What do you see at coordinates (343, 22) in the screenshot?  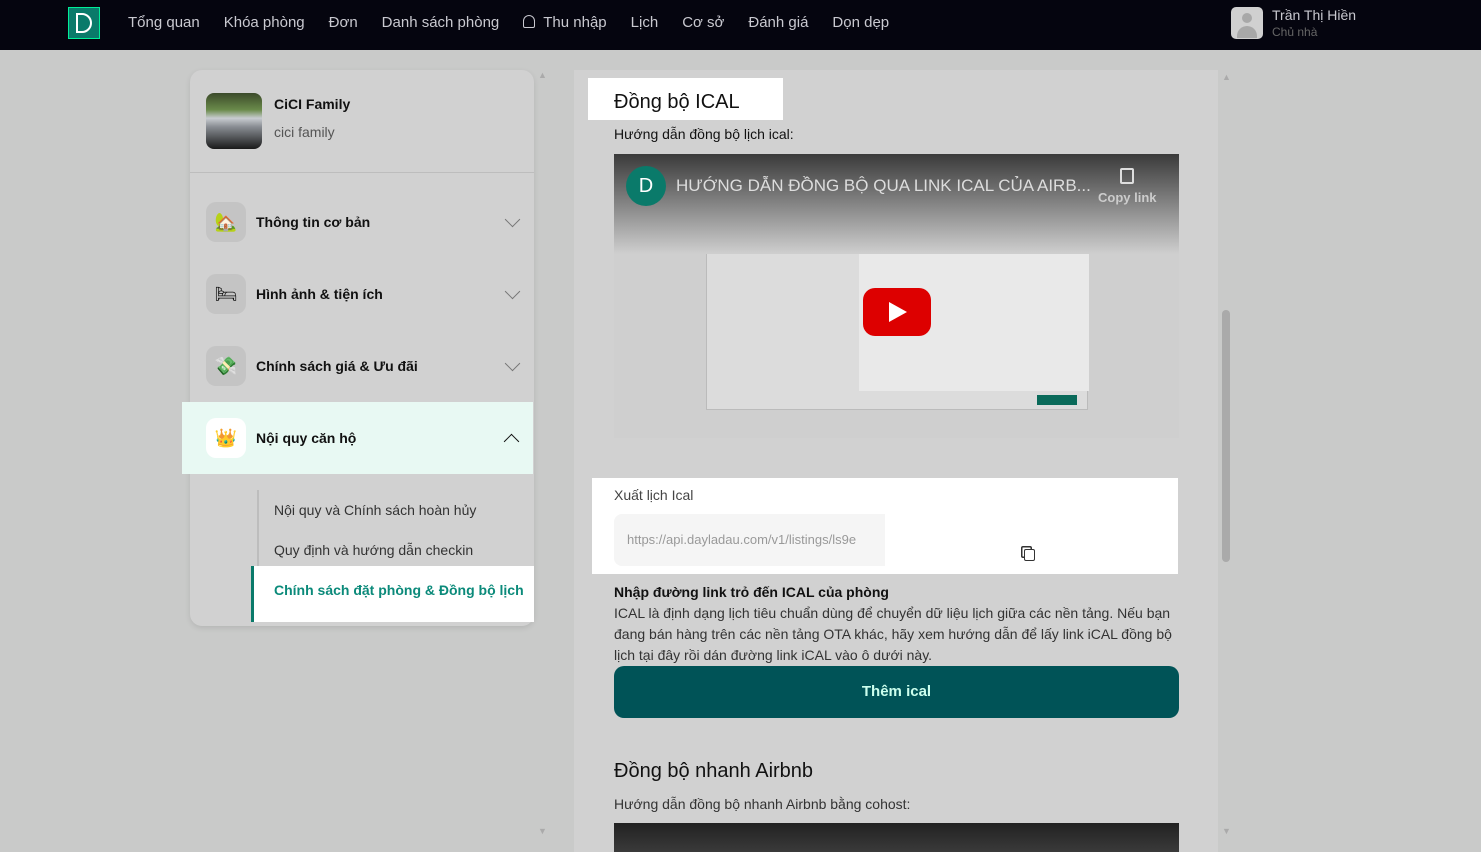 I see `nav-don: Đơn` at bounding box center [343, 22].